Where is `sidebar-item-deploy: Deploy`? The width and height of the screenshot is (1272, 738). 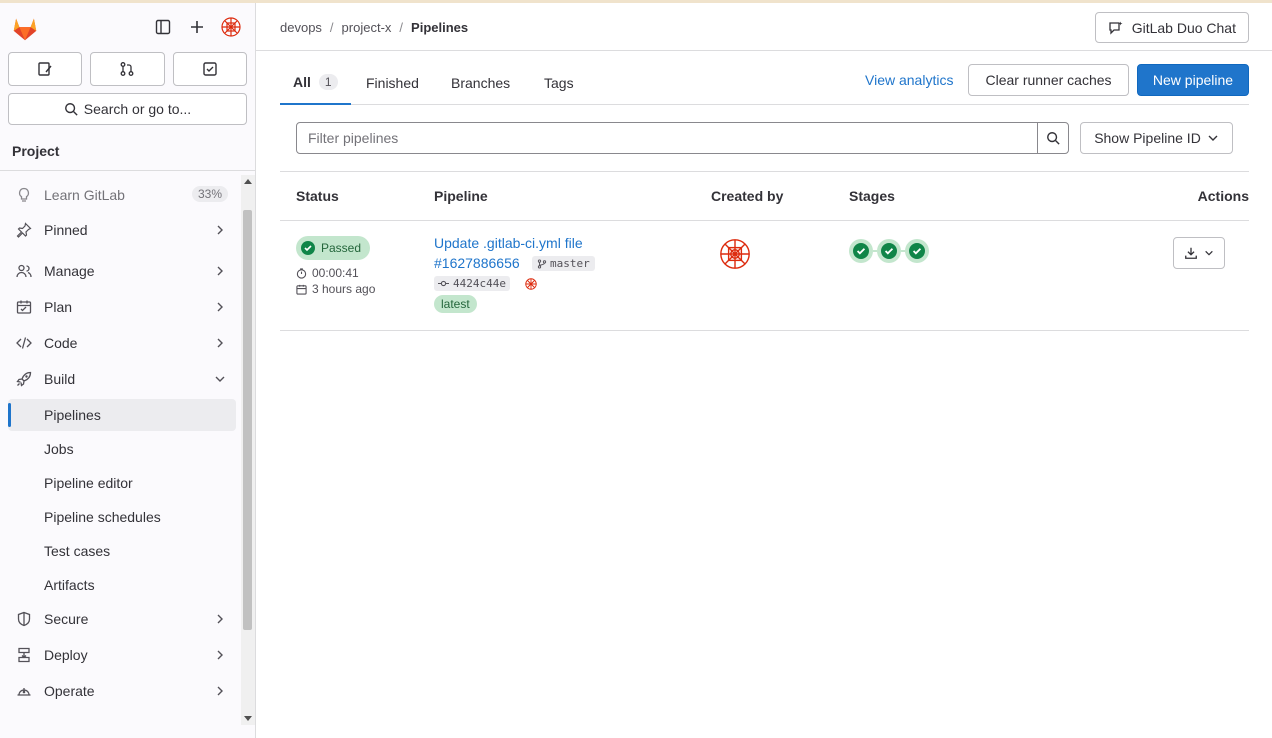 sidebar-item-deploy: Deploy is located at coordinates (122, 655).